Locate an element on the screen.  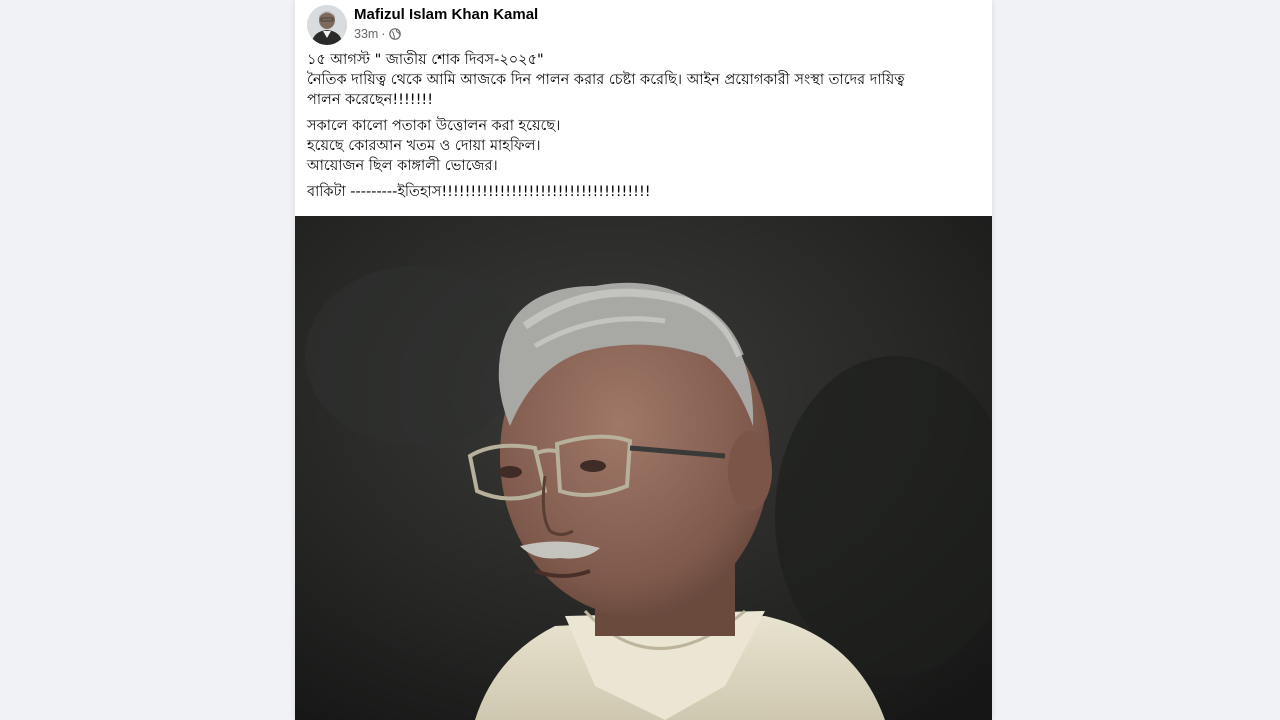
post-text-line: আয়োজন ছিল কাঙ্গালী ভোজের। is located at coordinates (402, 166).